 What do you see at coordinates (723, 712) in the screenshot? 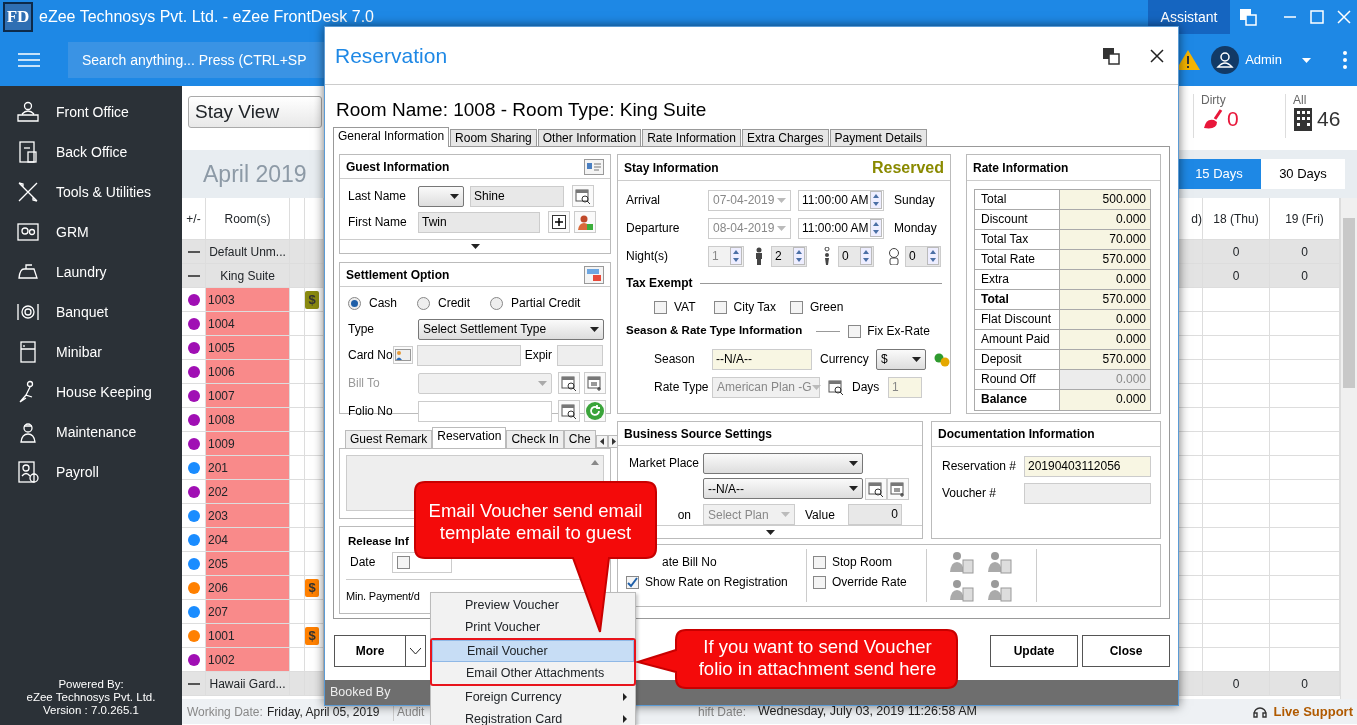
I see `status-label: hift Date:` at bounding box center [723, 712].